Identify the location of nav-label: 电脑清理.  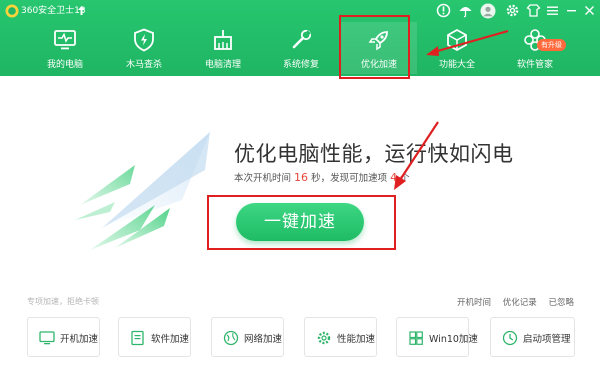
(222, 65).